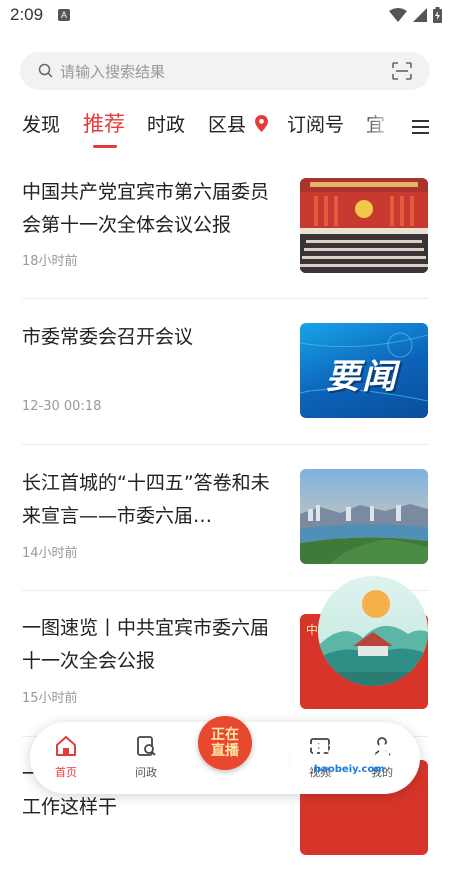  Describe the element at coordinates (146, 757) in the screenshot. I see `nav-wenzheng: 问政` at that location.